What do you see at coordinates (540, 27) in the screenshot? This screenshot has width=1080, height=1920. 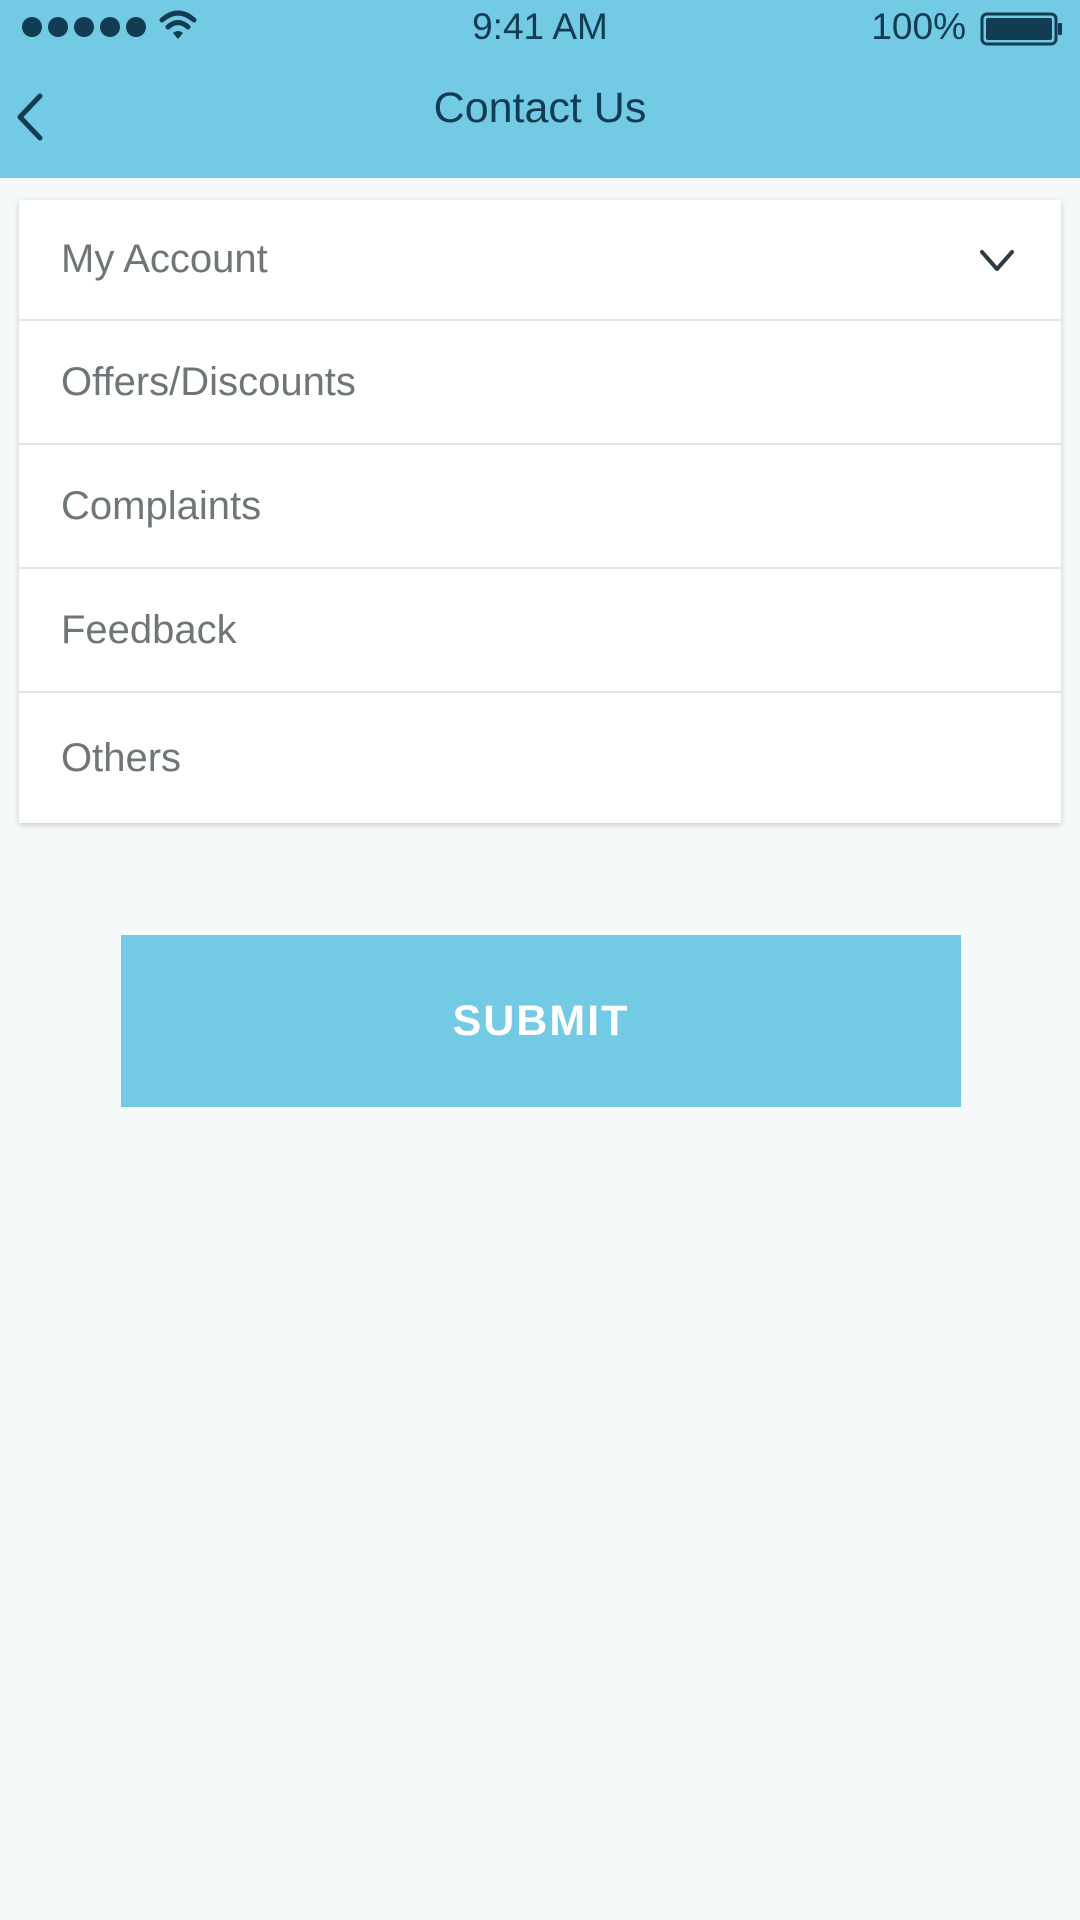 I see `status-bar: 9:41 AM 100%` at bounding box center [540, 27].